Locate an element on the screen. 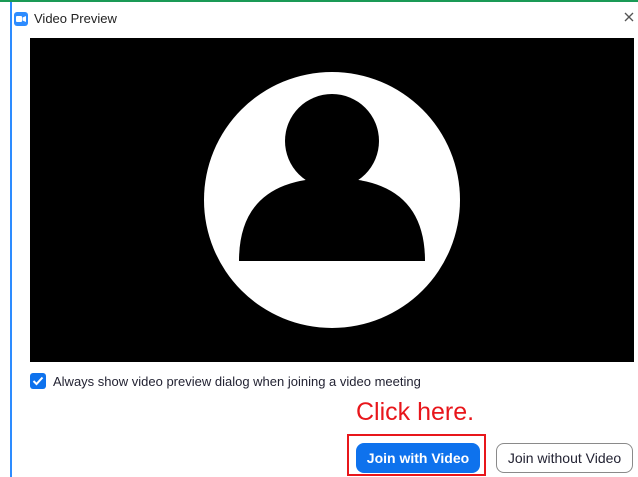 The height and width of the screenshot is (477, 638). click-here-annotation: Click here. is located at coordinates (415, 412).